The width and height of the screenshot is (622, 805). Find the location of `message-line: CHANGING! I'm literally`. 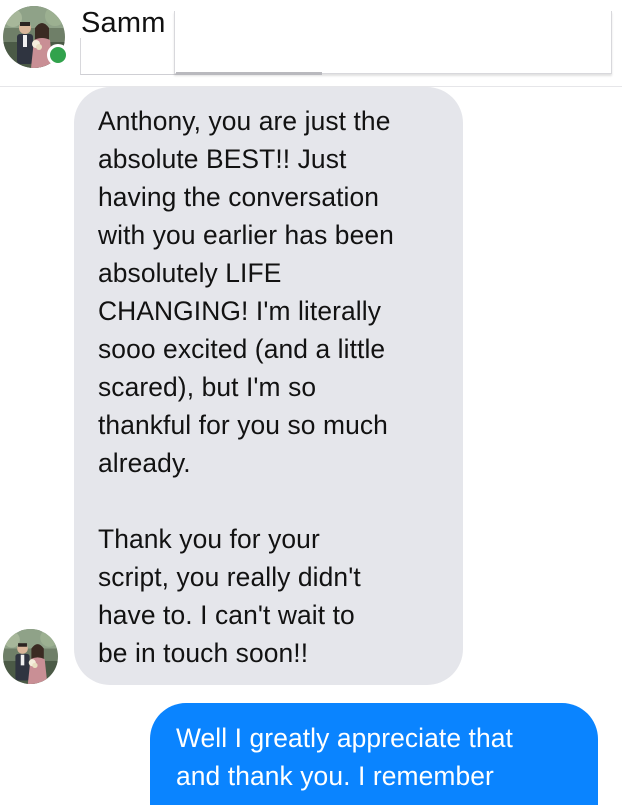

message-line: CHANGING! I'm literally is located at coordinates (239, 311).